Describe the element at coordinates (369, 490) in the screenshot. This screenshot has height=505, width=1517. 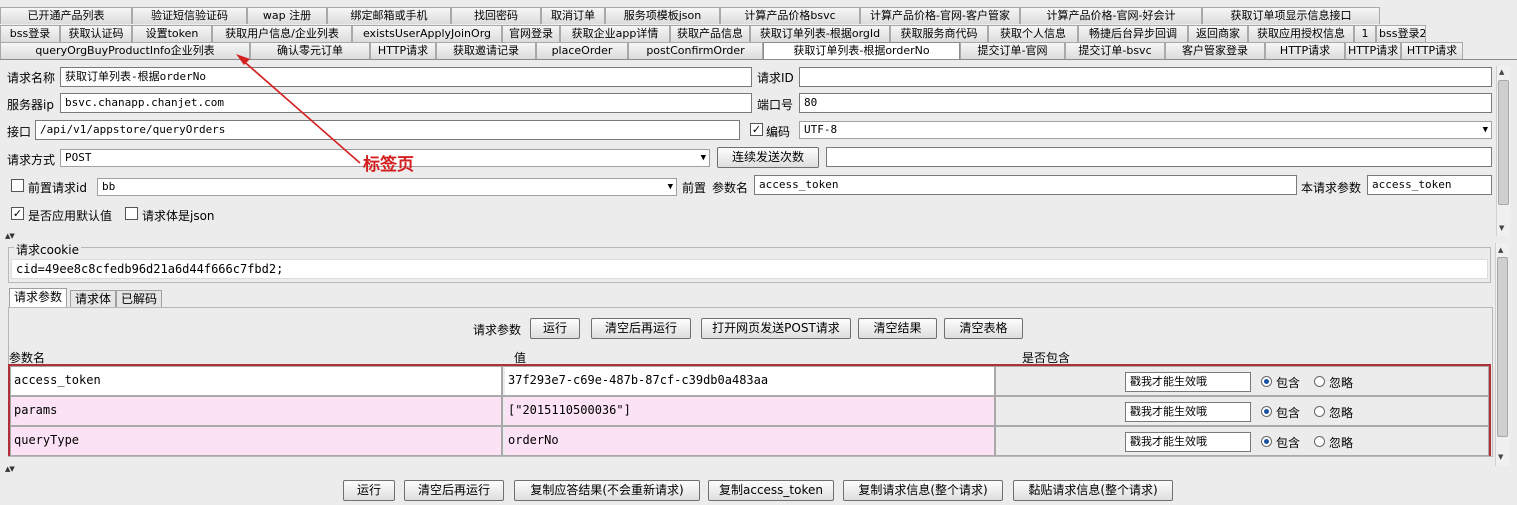
I see `bottom-run-button: 运行` at that location.